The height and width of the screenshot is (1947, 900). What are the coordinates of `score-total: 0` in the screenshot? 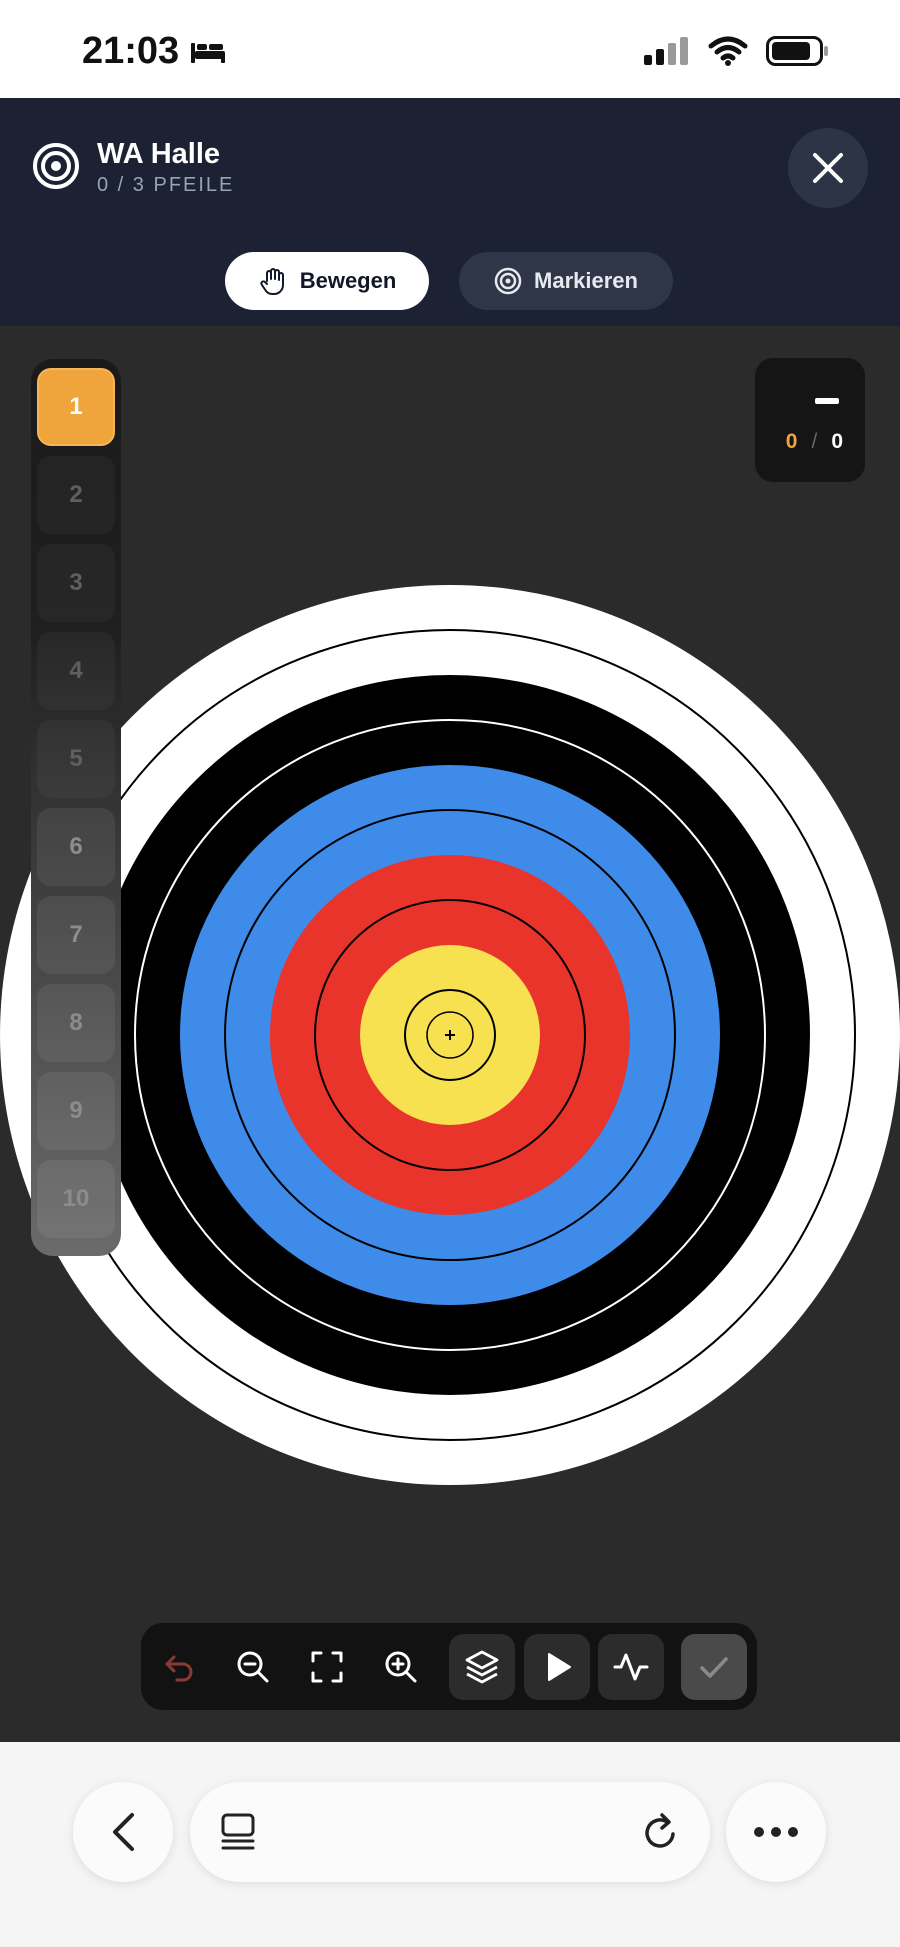 It's located at (837, 441).